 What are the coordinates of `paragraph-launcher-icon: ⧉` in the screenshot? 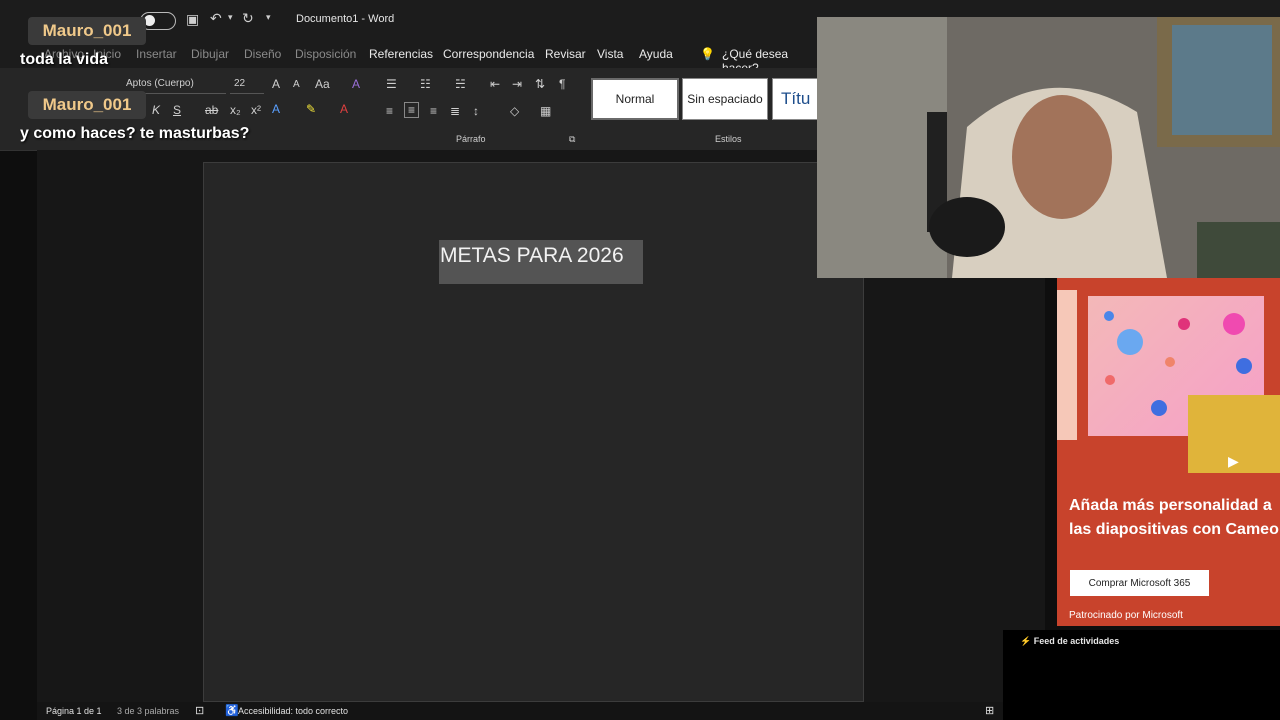 It's located at (572, 139).